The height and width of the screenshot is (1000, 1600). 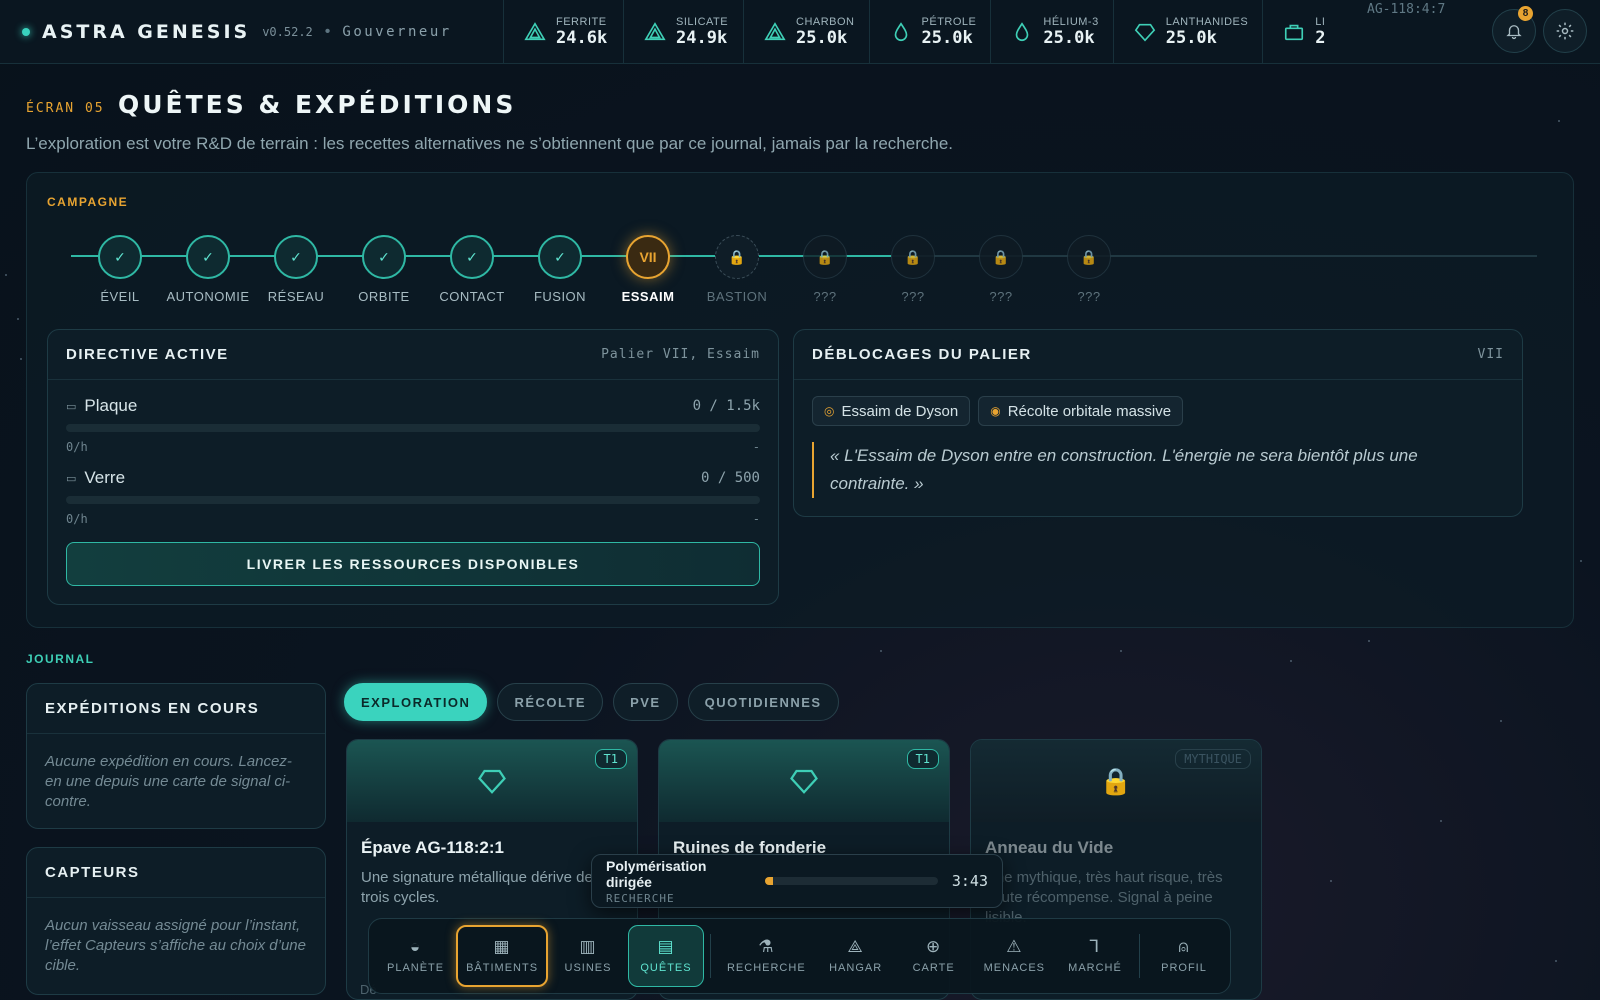 I want to click on resource-name: FERRITE, so click(x=581, y=21).